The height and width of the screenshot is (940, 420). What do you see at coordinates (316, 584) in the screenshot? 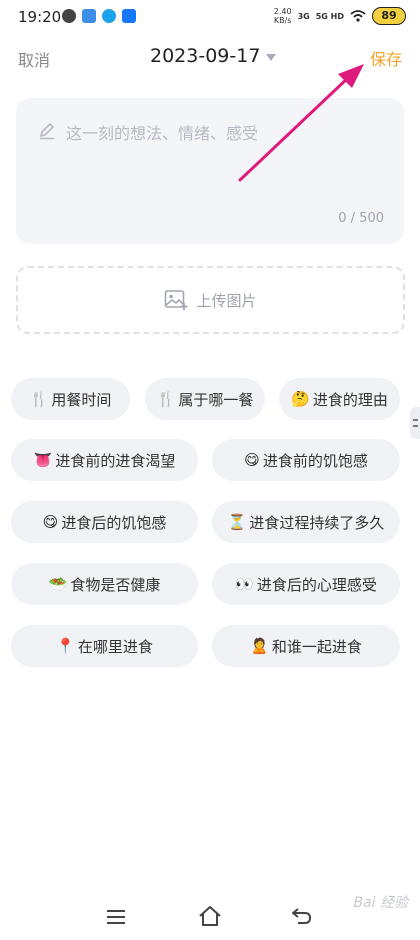
I see `tag-label: 进食后的心理感受` at bounding box center [316, 584].